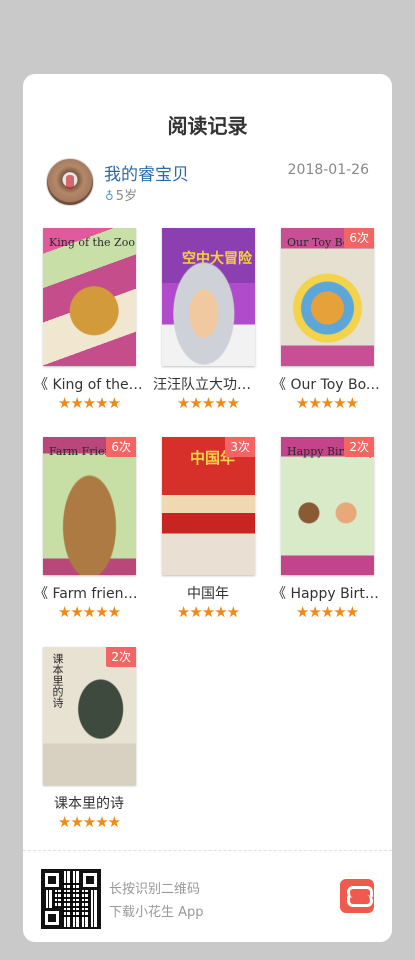 The height and width of the screenshot is (960, 415). What do you see at coordinates (207, 850) in the screenshot?
I see `footer-divider` at bounding box center [207, 850].